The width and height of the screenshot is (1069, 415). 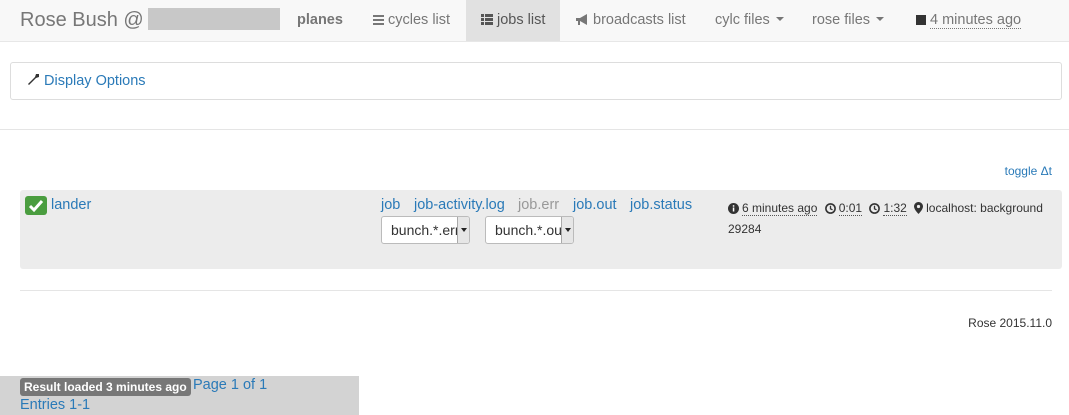 I want to click on run-time: 1:32, so click(x=895, y=208).